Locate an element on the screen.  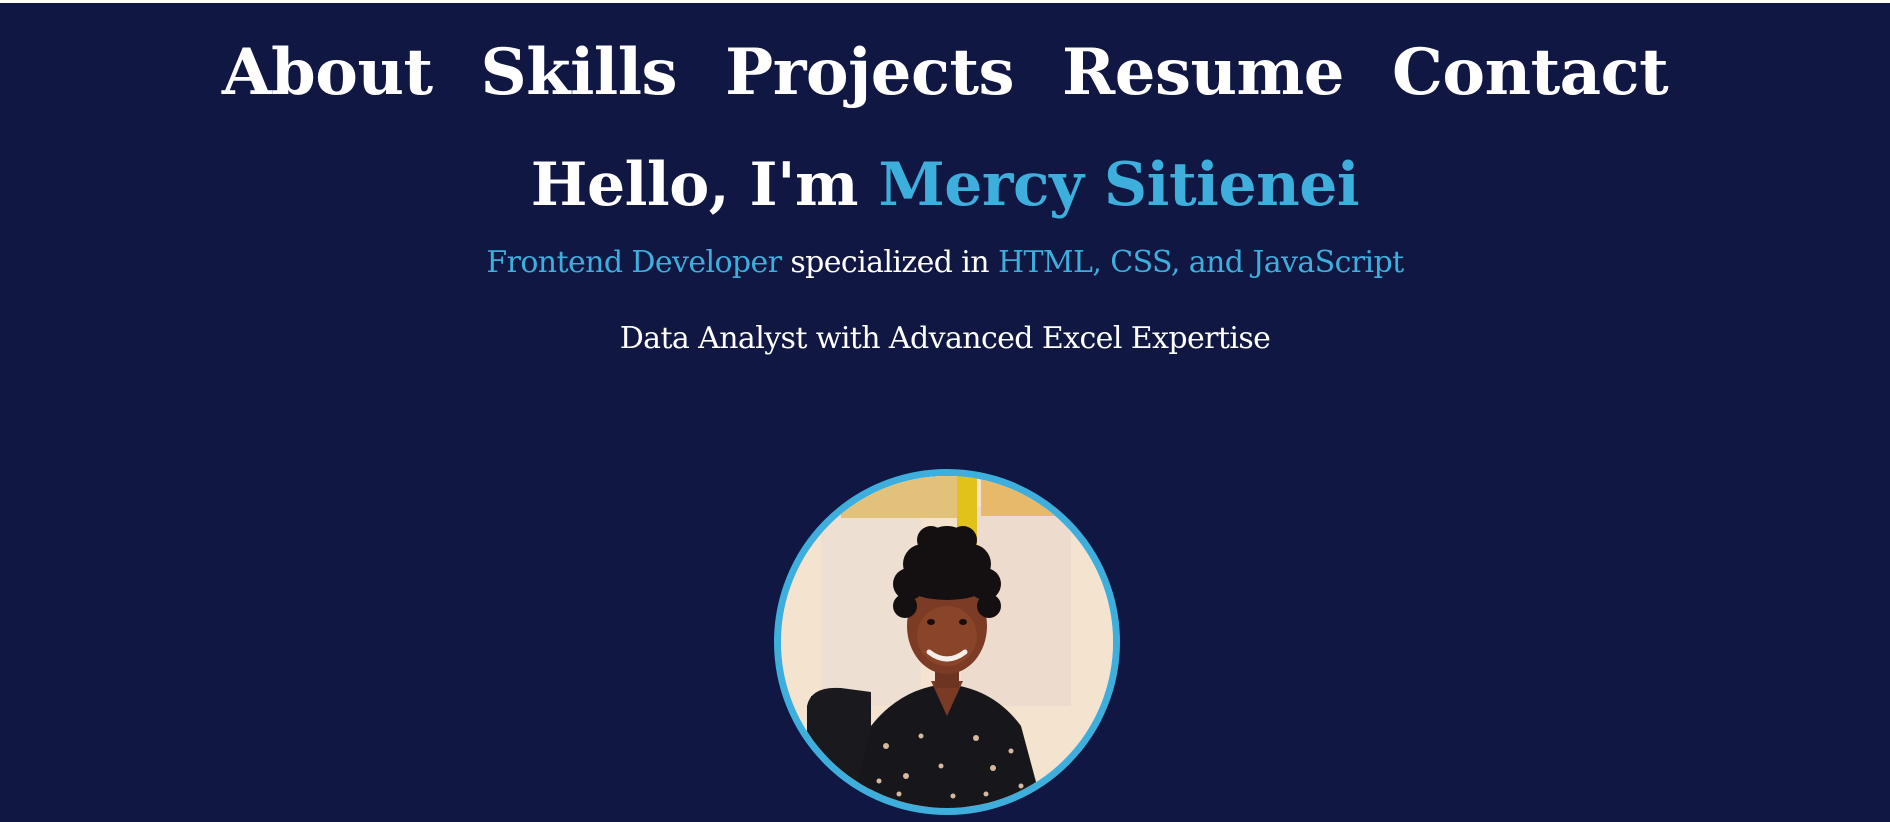
nav-link-contact: Contact is located at coordinates (1530, 73).